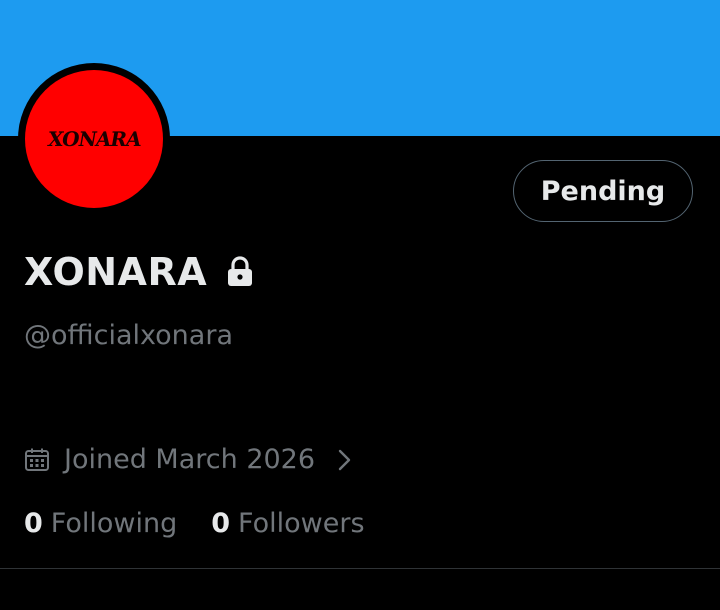 The height and width of the screenshot is (610, 720). What do you see at coordinates (114, 523) in the screenshot?
I see `following-label: Following` at bounding box center [114, 523].